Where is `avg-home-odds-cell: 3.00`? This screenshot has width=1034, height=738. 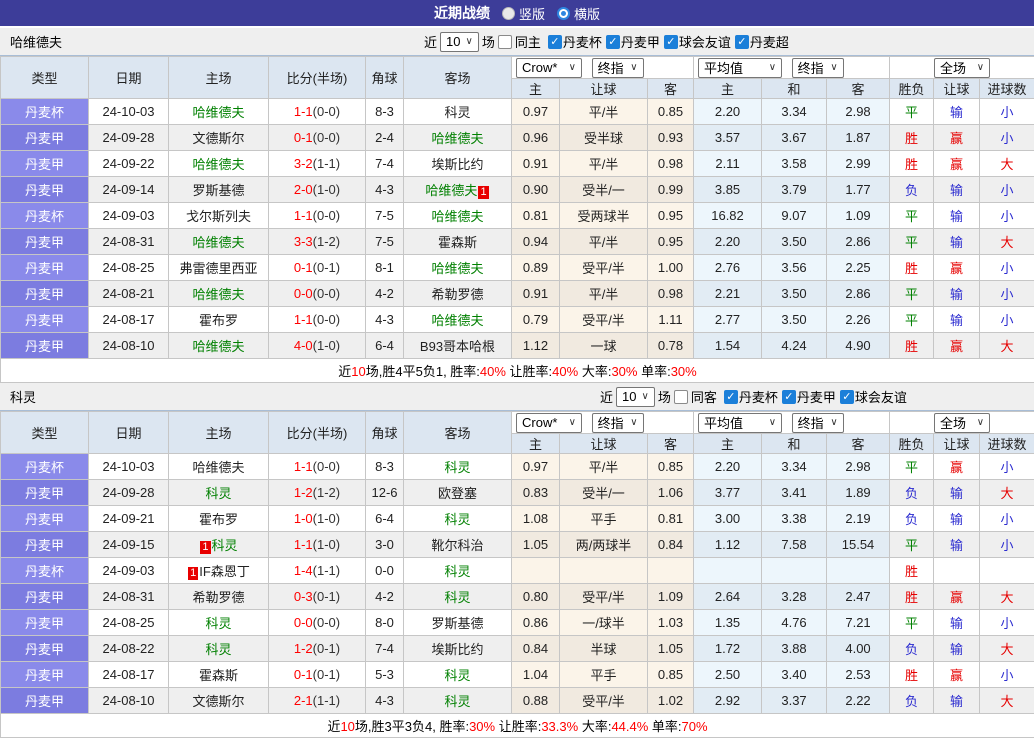
avg-home-odds-cell: 3.00 is located at coordinates (728, 519).